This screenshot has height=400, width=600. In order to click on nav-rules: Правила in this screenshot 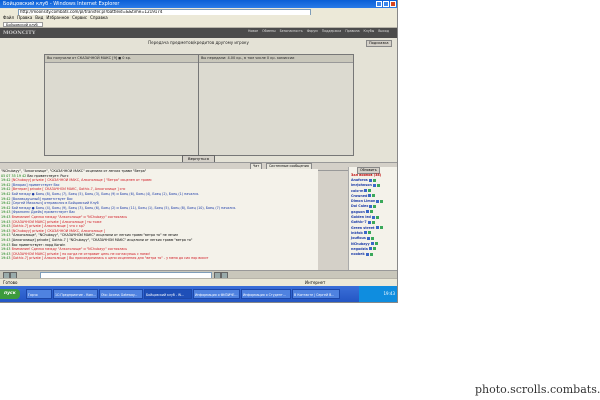, I will do `click(352, 31)`.